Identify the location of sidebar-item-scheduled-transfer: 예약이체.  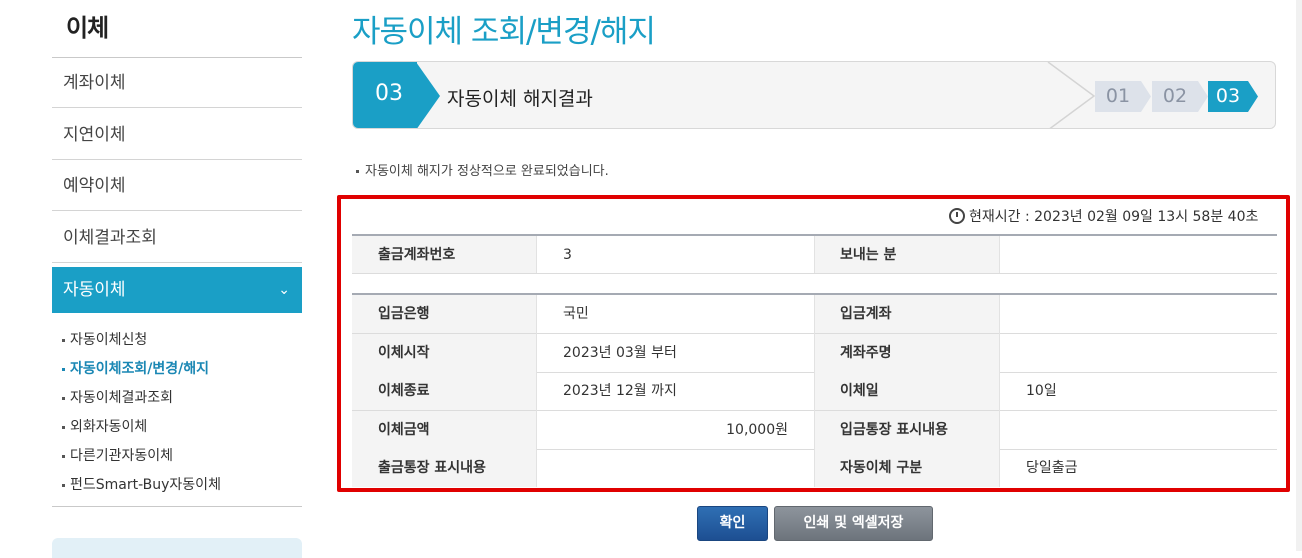
(177, 186).